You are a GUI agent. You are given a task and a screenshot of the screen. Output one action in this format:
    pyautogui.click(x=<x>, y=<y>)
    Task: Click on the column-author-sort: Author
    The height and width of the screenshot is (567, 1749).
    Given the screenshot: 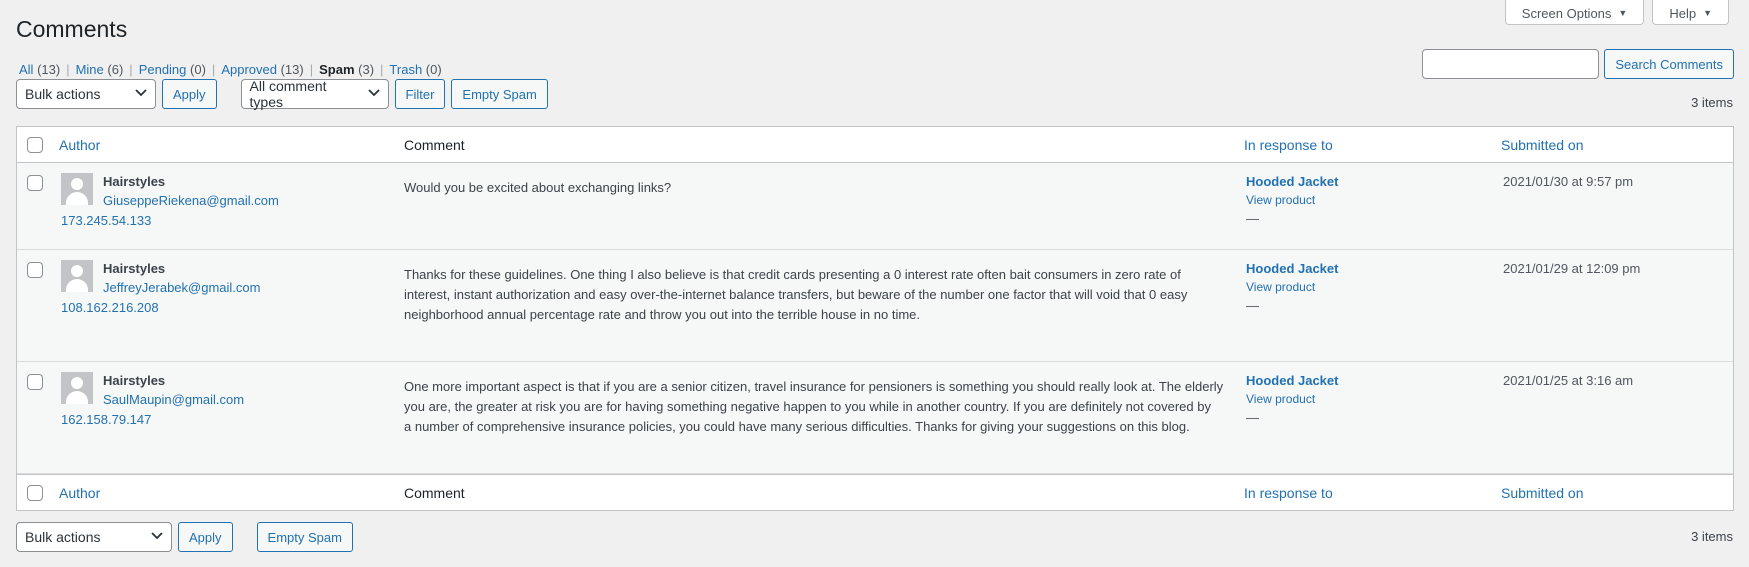 What is the action you would take?
    pyautogui.click(x=79, y=145)
    